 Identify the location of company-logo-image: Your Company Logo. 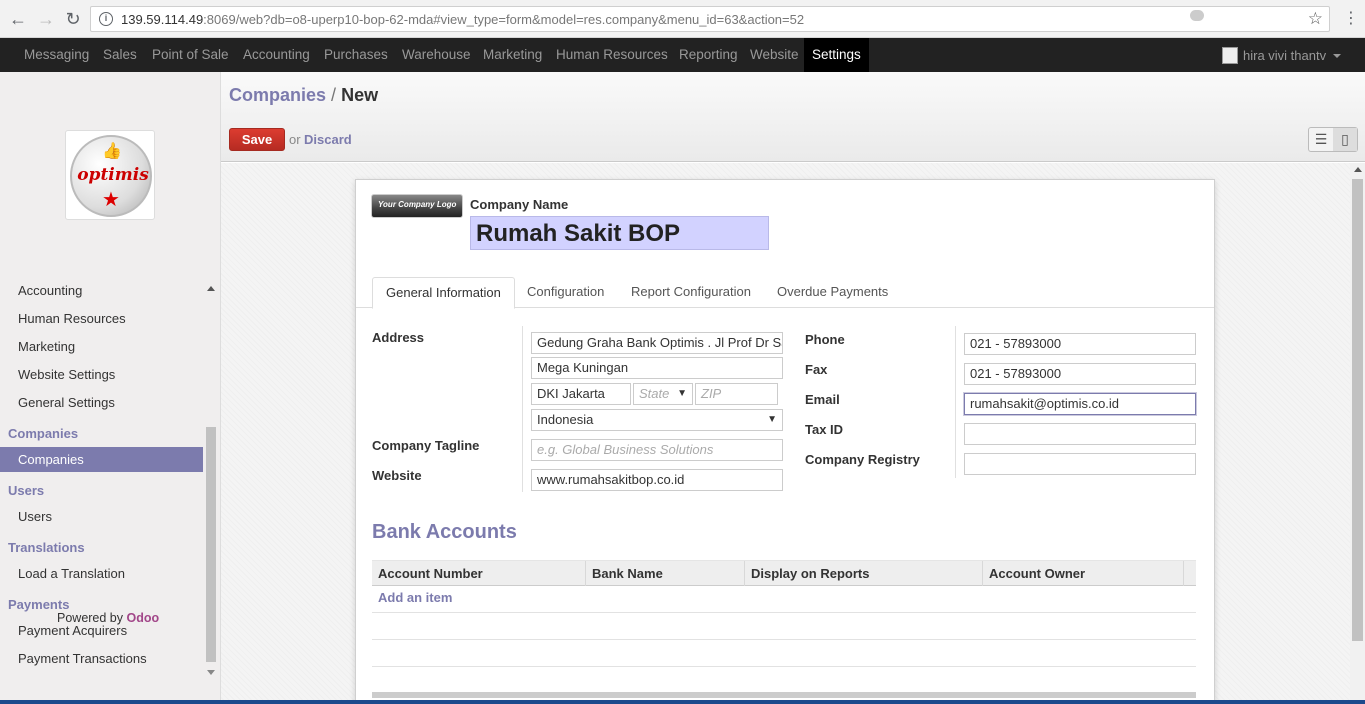
(417, 206).